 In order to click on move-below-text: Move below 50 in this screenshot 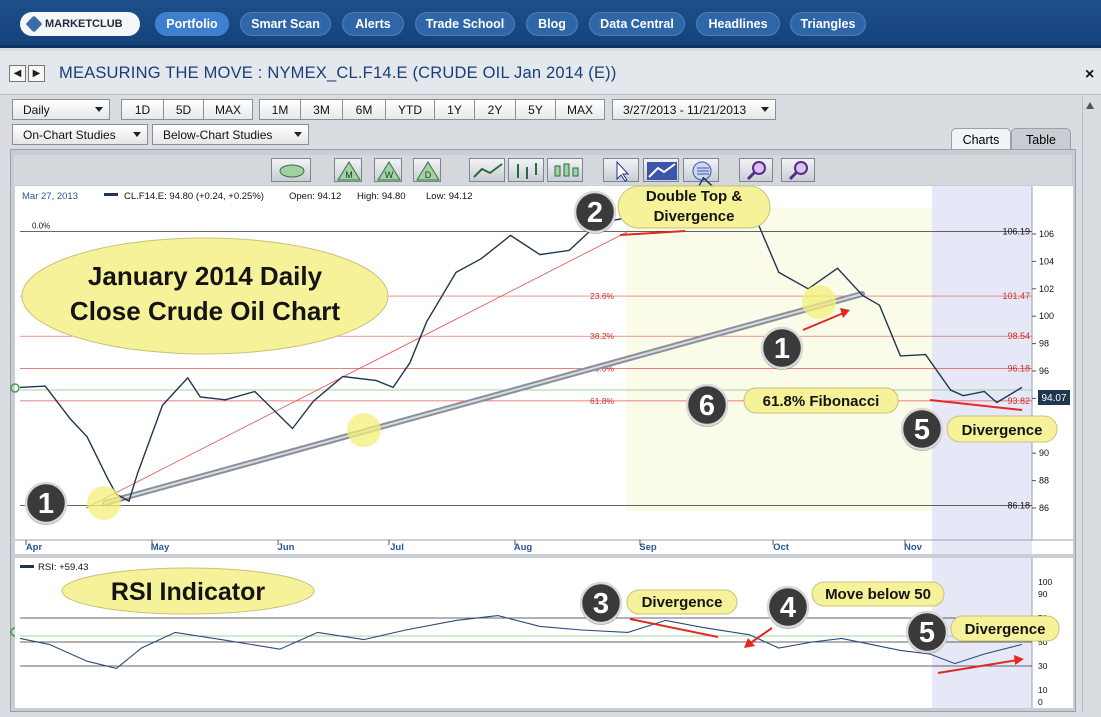, I will do `click(878, 594)`.